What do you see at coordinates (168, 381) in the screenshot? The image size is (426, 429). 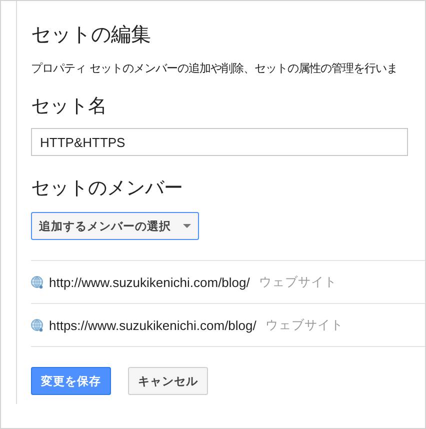 I see `cancel-button: キャンセル` at bounding box center [168, 381].